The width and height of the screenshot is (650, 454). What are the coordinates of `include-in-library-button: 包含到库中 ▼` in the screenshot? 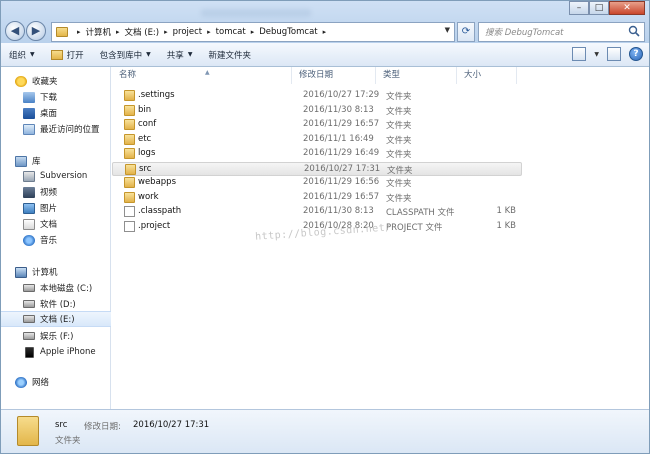 It's located at (125, 55).